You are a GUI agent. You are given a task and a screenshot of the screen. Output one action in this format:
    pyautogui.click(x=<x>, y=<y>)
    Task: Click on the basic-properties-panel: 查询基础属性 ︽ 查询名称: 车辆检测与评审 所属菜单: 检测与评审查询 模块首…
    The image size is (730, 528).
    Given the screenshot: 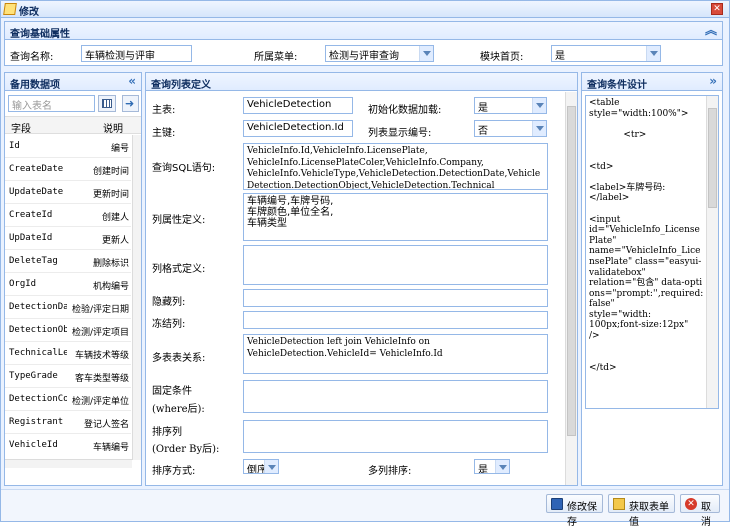 What is the action you would take?
    pyautogui.click(x=363, y=43)
    